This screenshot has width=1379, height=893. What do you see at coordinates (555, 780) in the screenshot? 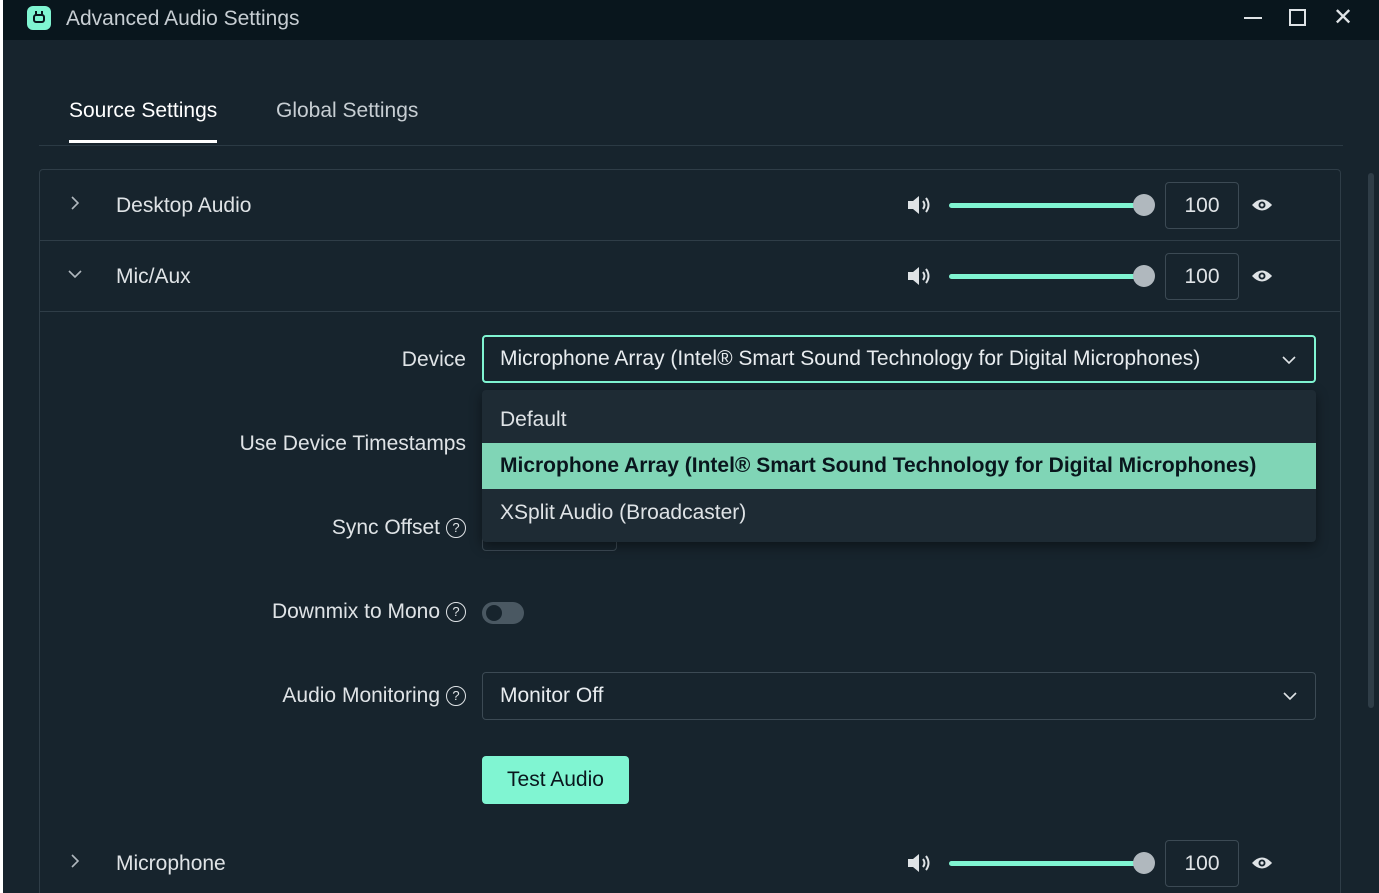
I see `test-audio-button: Test Audio` at bounding box center [555, 780].